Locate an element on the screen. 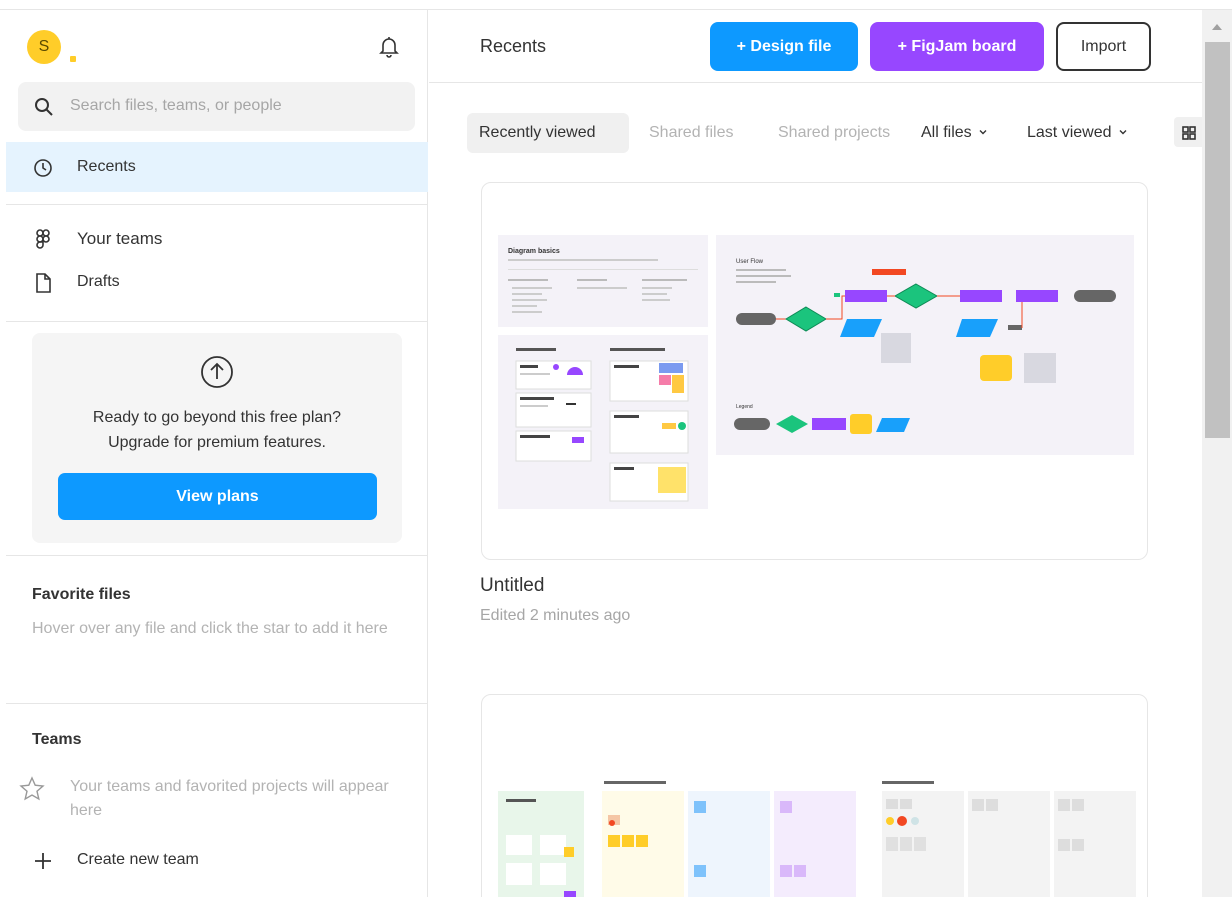  favorite-files-heading: Favorite files is located at coordinates (81, 594).